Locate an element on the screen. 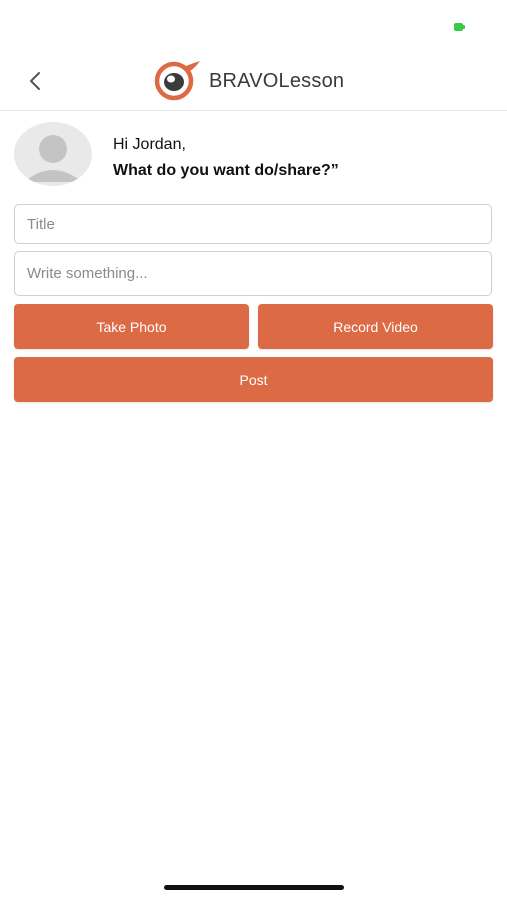  brand-name: BRAVOLesson is located at coordinates (277, 80).